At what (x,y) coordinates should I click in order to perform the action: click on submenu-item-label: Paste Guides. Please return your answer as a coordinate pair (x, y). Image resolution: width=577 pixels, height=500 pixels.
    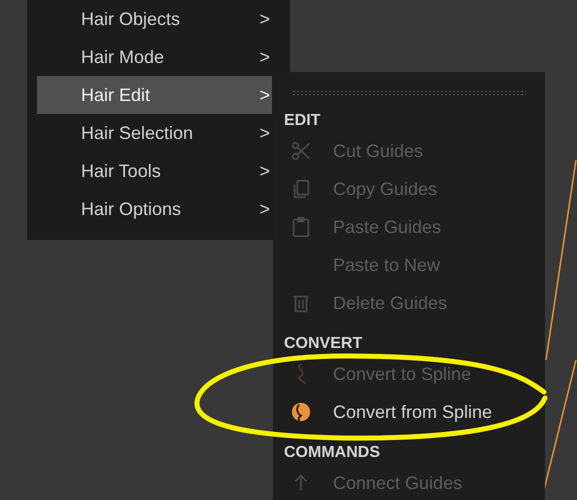
    Looking at the image, I should click on (387, 227).